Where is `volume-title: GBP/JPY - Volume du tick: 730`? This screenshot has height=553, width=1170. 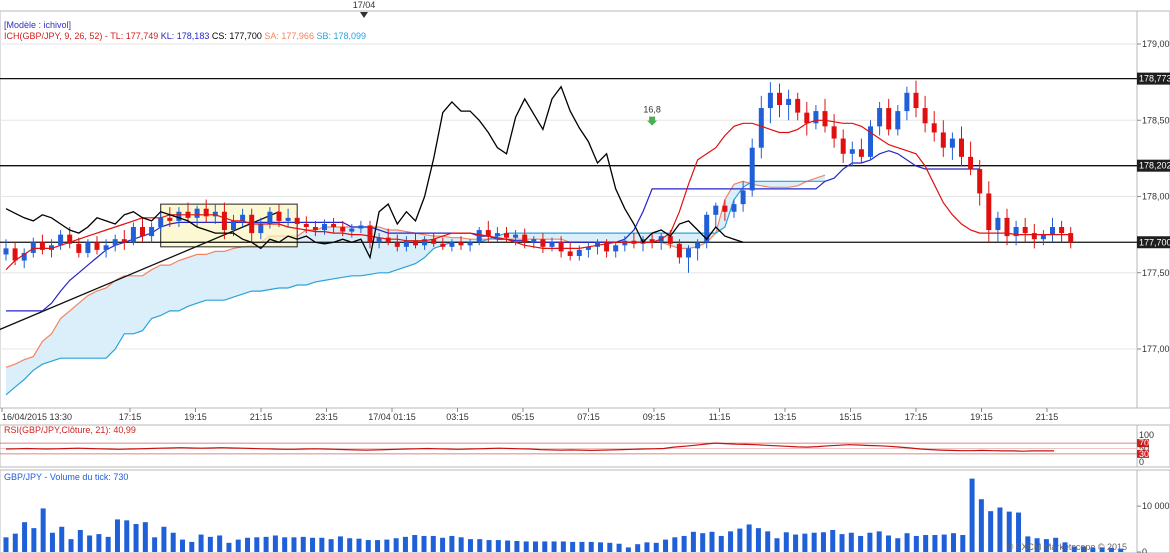
volume-title: GBP/JPY - Volume du tick: 730 is located at coordinates (66, 477).